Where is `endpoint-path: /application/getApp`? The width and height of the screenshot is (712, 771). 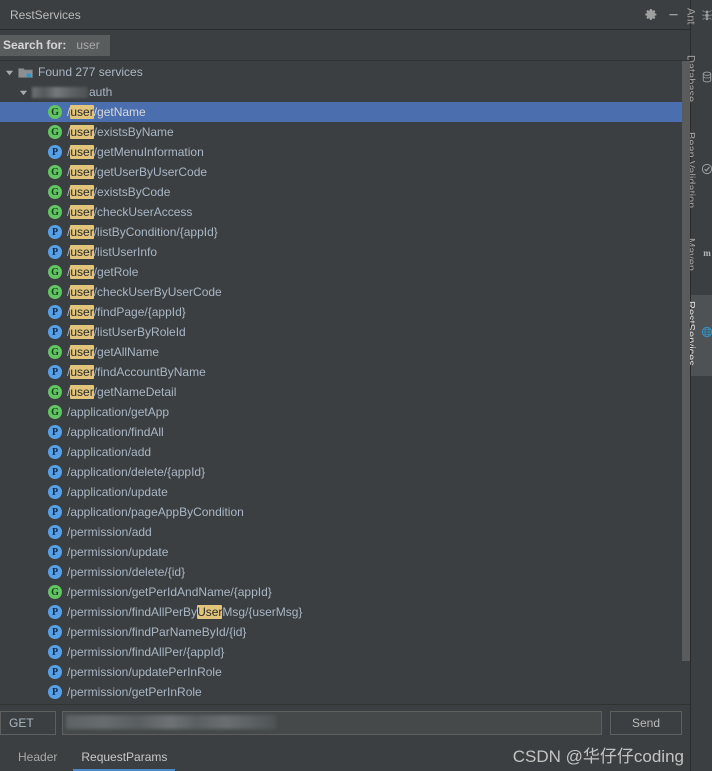 endpoint-path: /application/getApp is located at coordinates (118, 412).